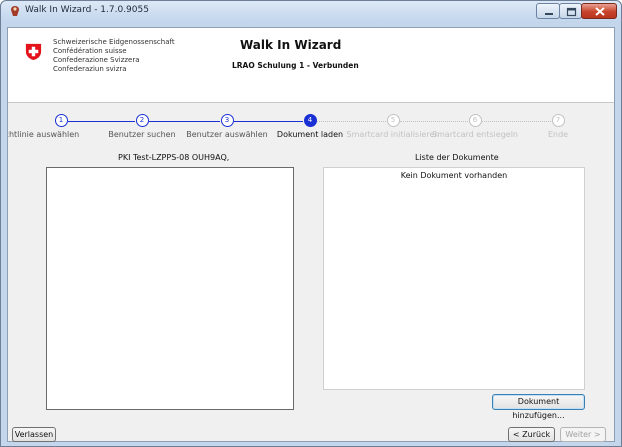  Describe the element at coordinates (558, 120) in the screenshot. I see `step-7-indicator: 7` at that location.